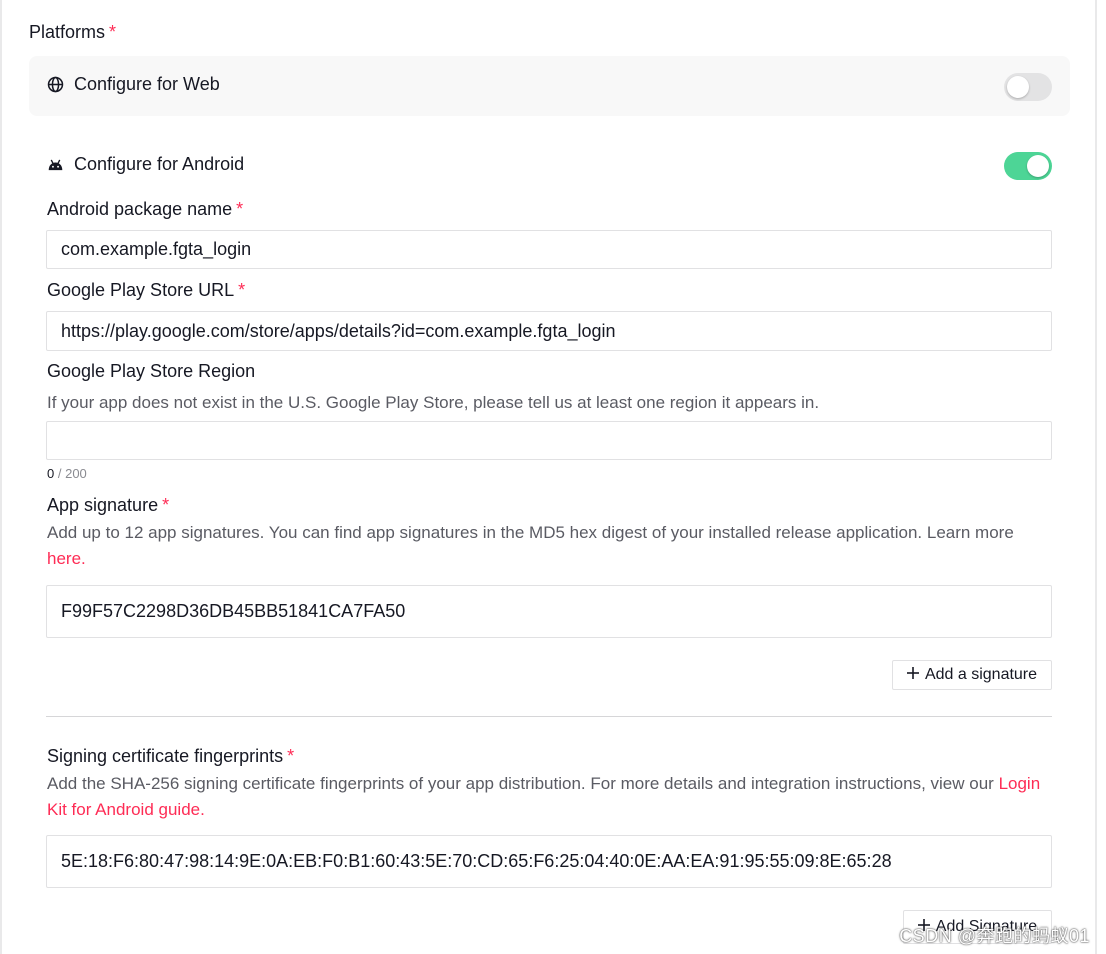 This screenshot has height=954, width=1106. What do you see at coordinates (159, 164) in the screenshot?
I see `android-platform-label: Configure for Android` at bounding box center [159, 164].